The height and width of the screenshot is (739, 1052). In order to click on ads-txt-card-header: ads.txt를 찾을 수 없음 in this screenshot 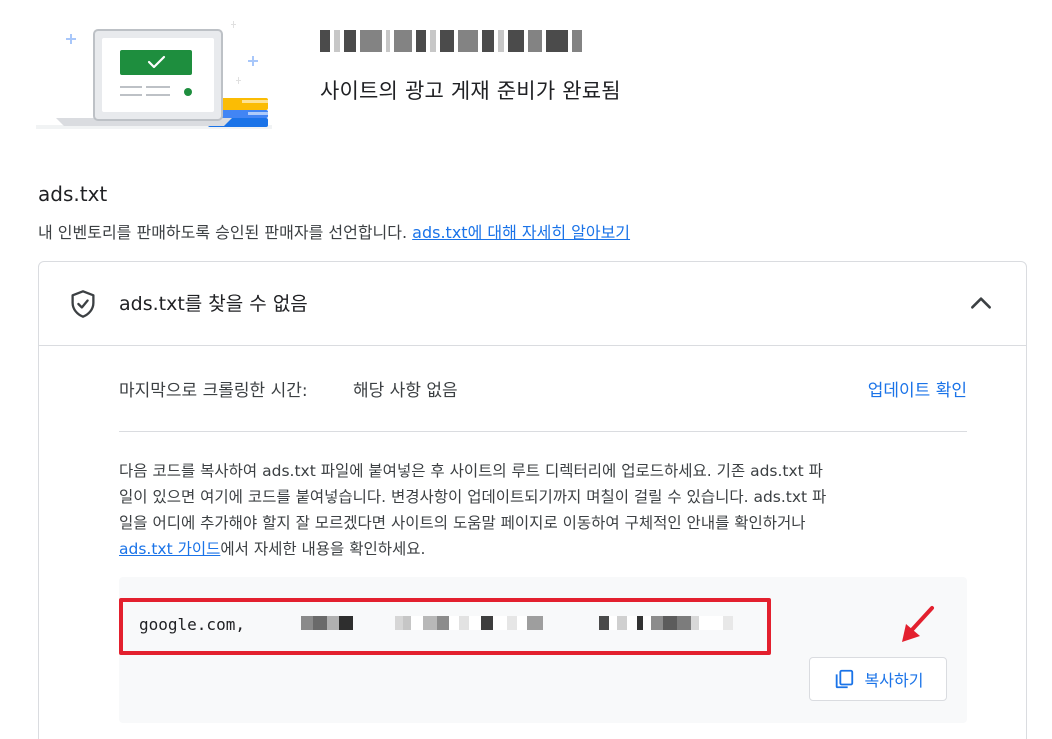, I will do `click(532, 304)`.